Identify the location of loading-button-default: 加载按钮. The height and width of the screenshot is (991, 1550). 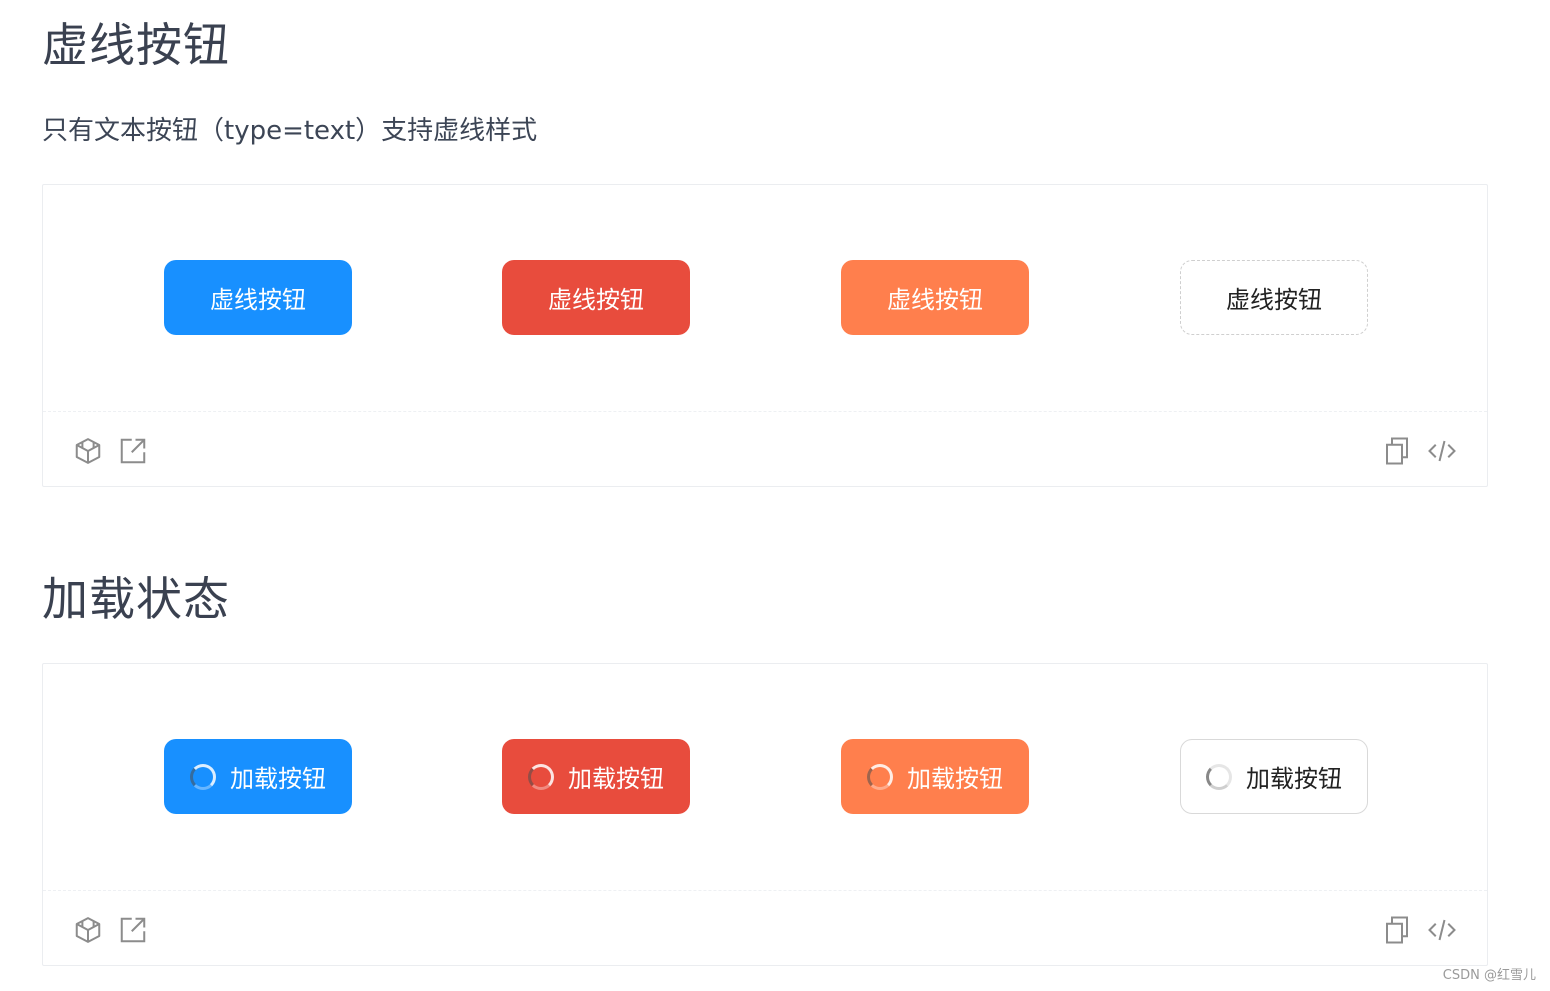
(1274, 776).